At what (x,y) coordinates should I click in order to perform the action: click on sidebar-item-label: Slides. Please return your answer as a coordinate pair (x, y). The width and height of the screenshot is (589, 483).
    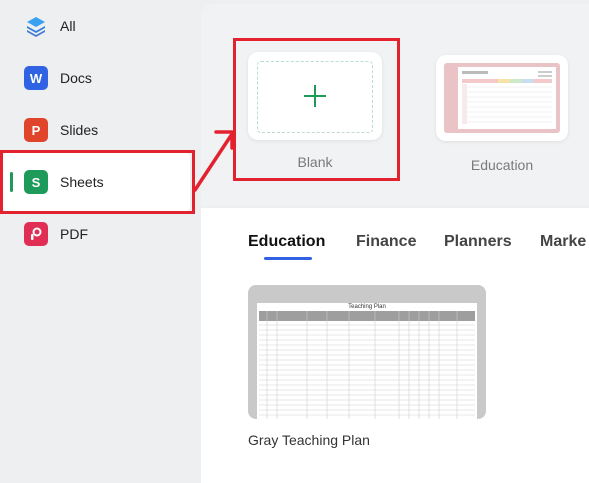
    Looking at the image, I should click on (79, 130).